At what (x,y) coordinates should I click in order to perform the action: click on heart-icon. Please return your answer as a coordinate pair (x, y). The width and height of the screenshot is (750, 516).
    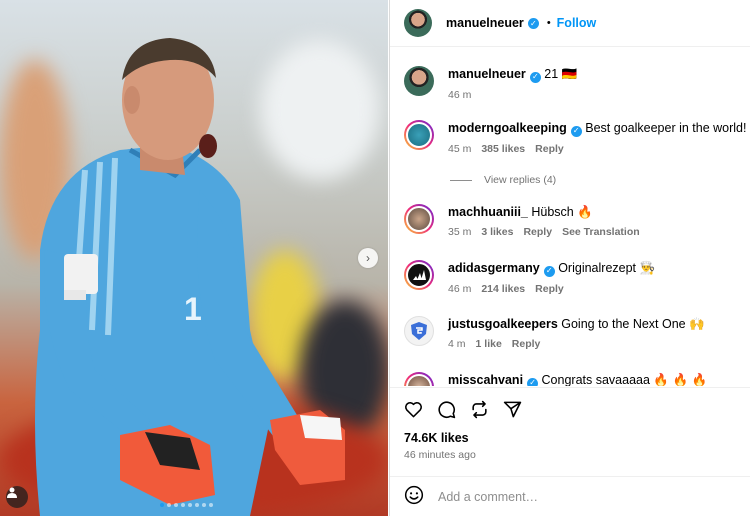
    Looking at the image, I should click on (413, 409).